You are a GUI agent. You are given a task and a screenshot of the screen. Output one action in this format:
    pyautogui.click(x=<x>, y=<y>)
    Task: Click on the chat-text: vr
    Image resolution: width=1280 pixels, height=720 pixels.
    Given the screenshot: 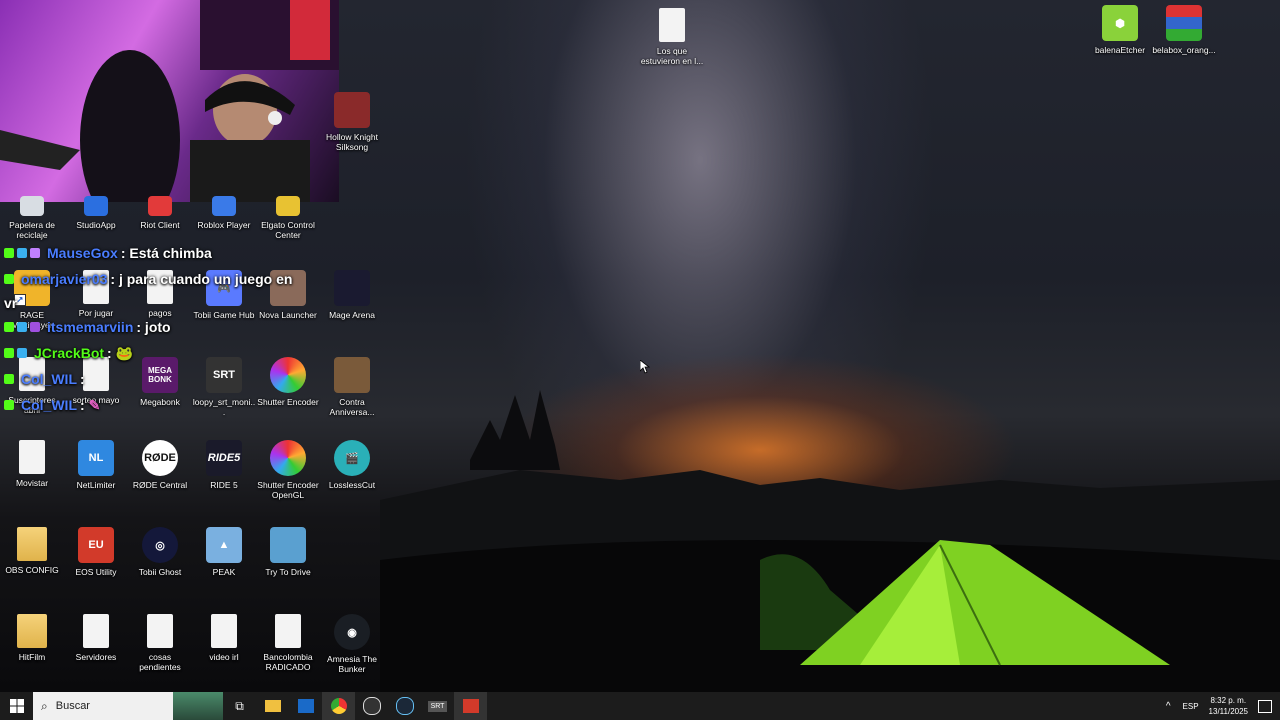 What is the action you would take?
    pyautogui.click(x=11, y=303)
    